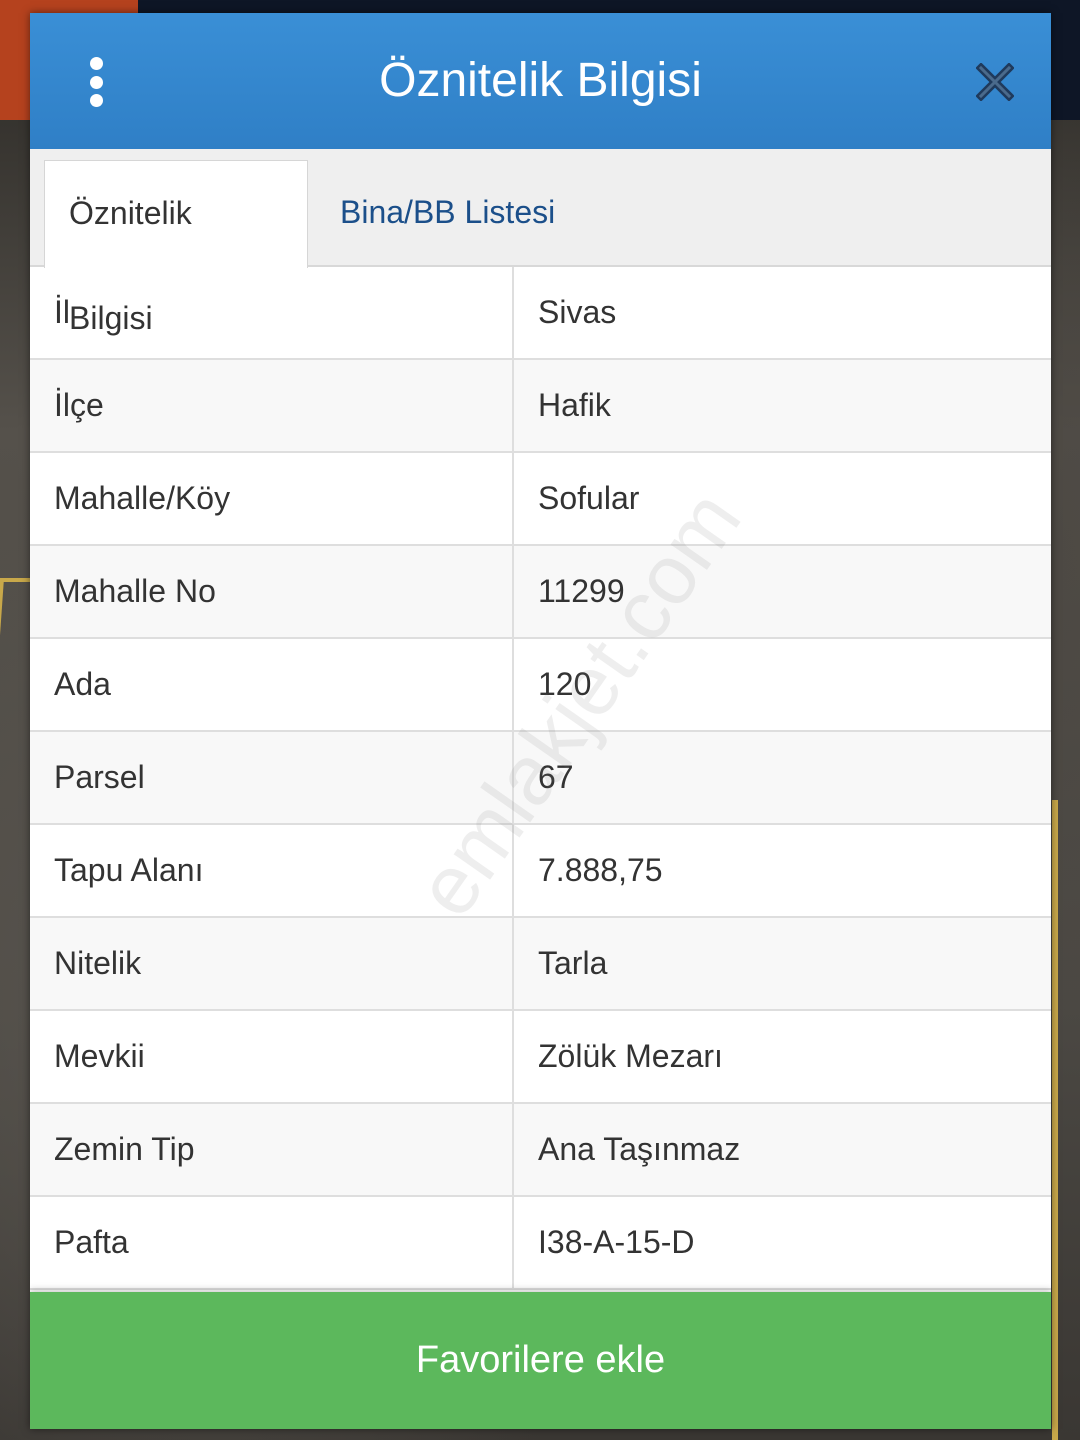 The width and height of the screenshot is (1080, 1440). I want to click on add-to-favorites-button: Favorilere ekle, so click(540, 1360).